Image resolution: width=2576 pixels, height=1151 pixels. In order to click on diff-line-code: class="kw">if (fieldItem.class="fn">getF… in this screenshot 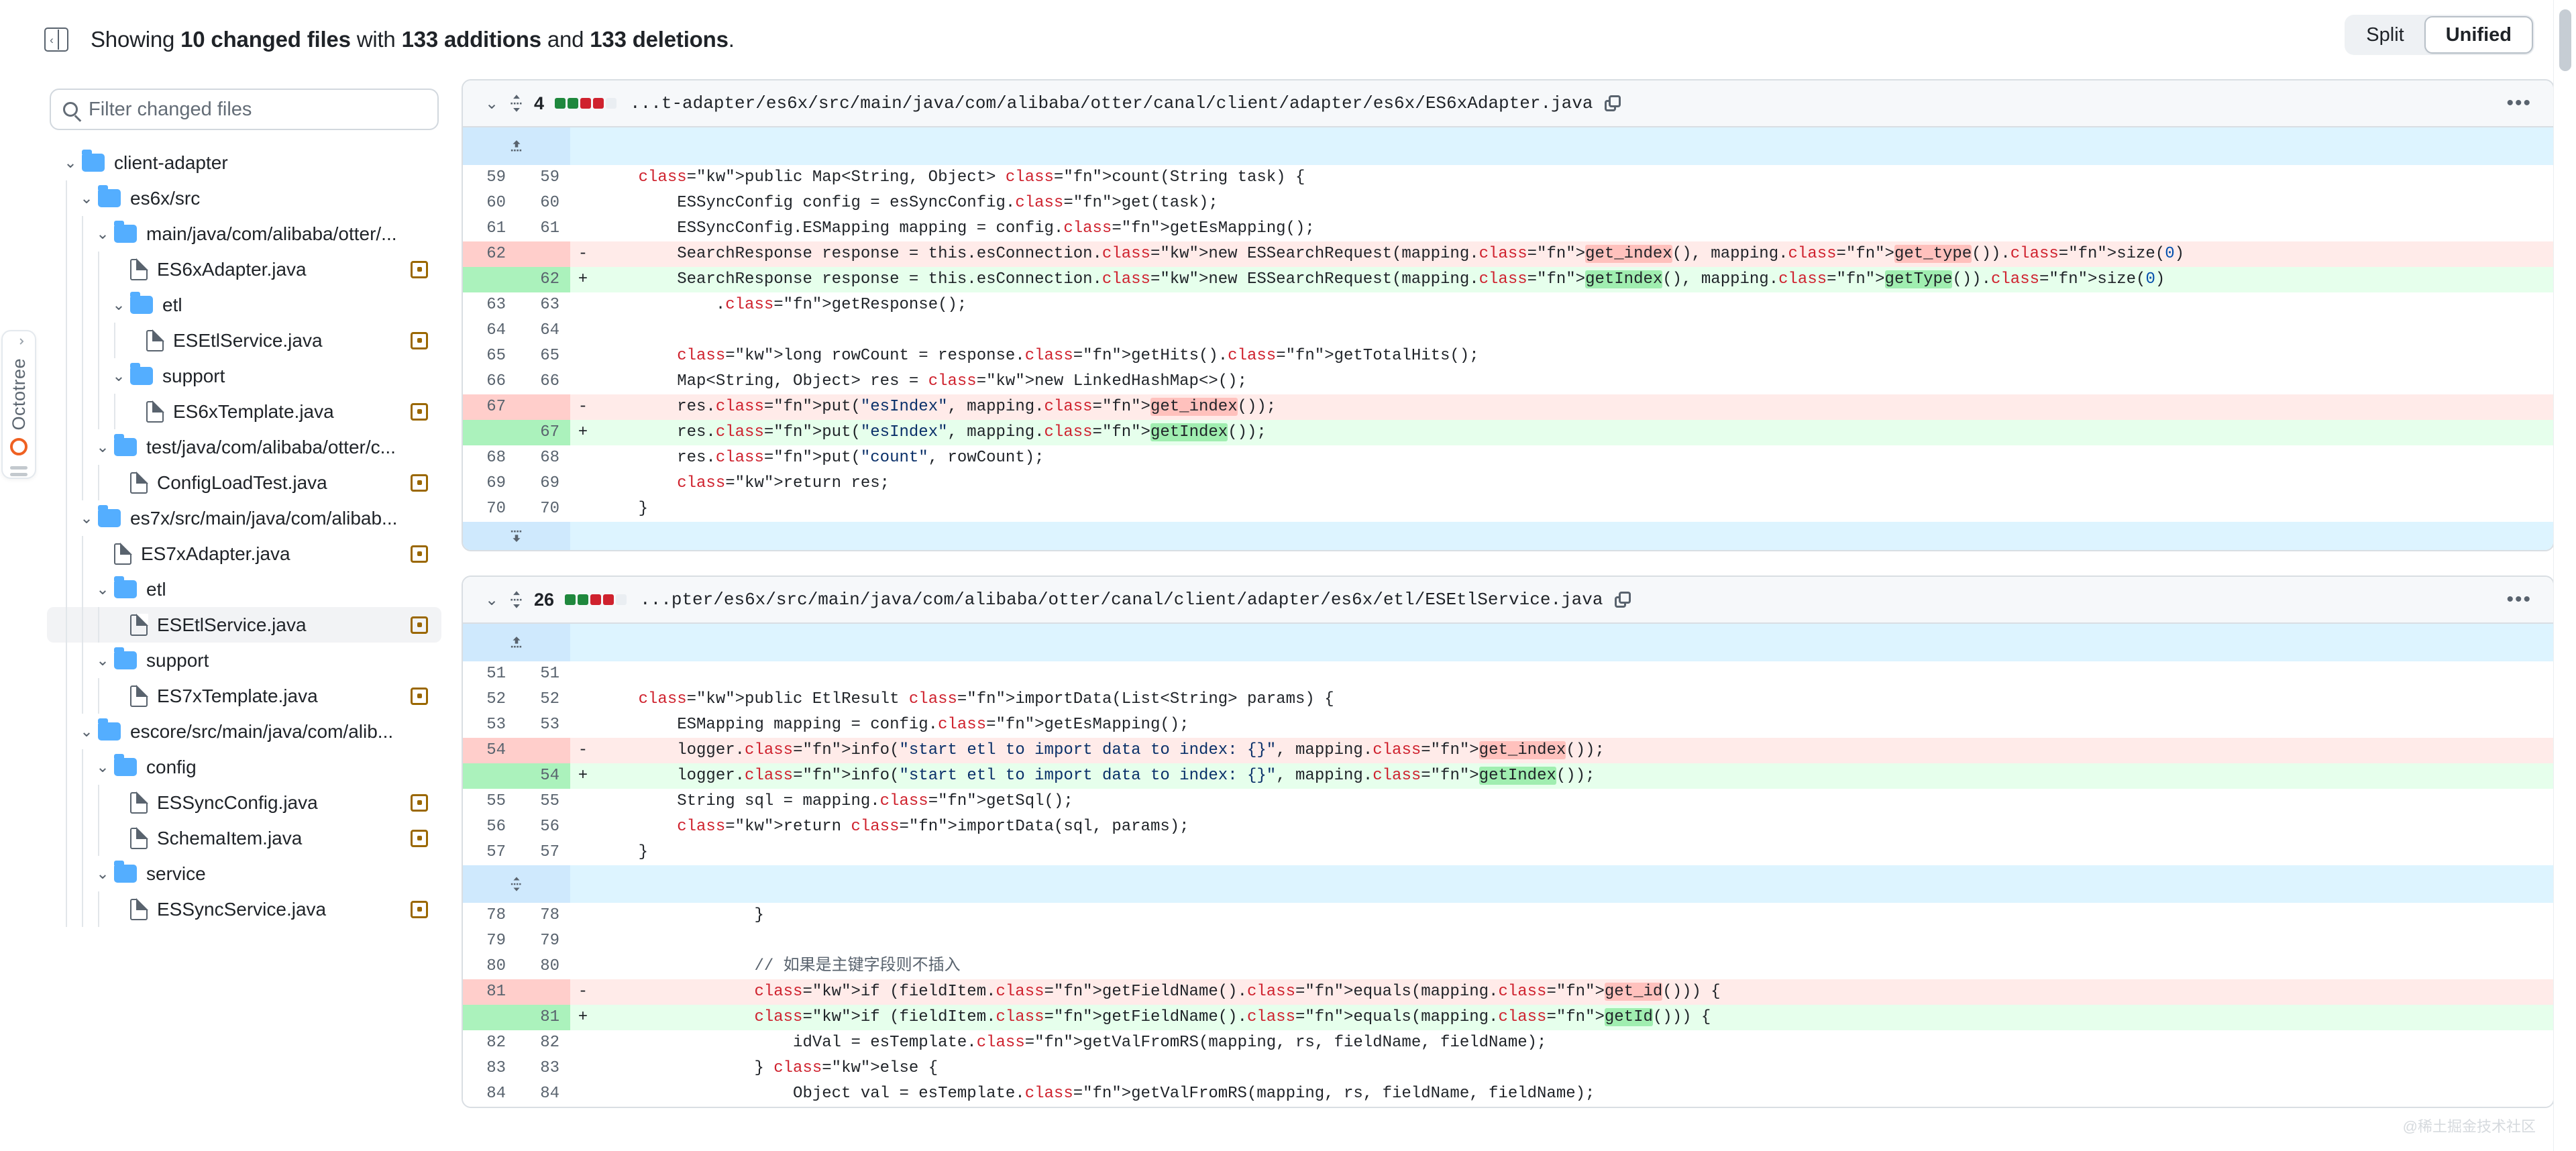, I will do `click(1237, 992)`.